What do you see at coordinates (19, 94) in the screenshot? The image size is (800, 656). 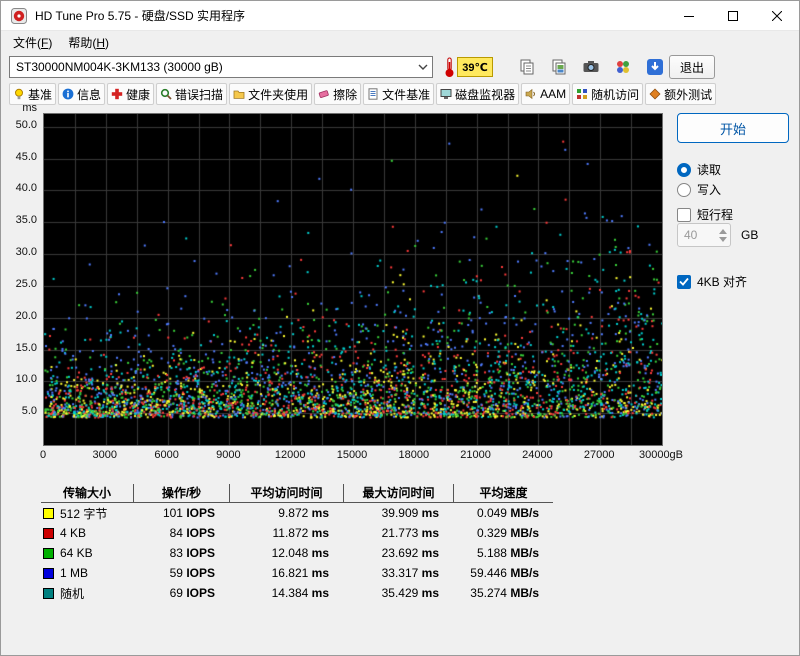 I see `benchmark-icon` at bounding box center [19, 94].